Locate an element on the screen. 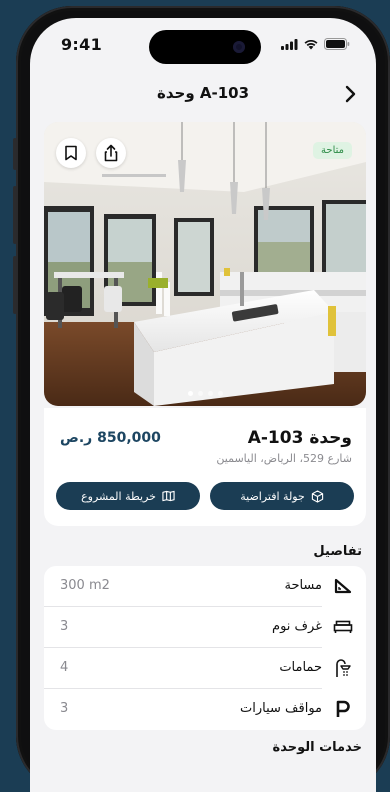 Image resolution: width=390 pixels, height=792 pixels. detail-label: حمامات is located at coordinates (300, 667).